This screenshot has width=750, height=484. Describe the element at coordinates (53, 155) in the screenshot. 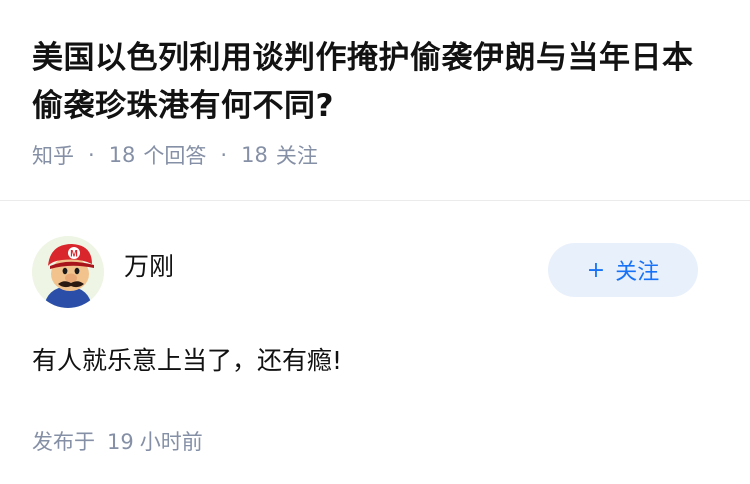

I see `source-label: 知乎` at that location.